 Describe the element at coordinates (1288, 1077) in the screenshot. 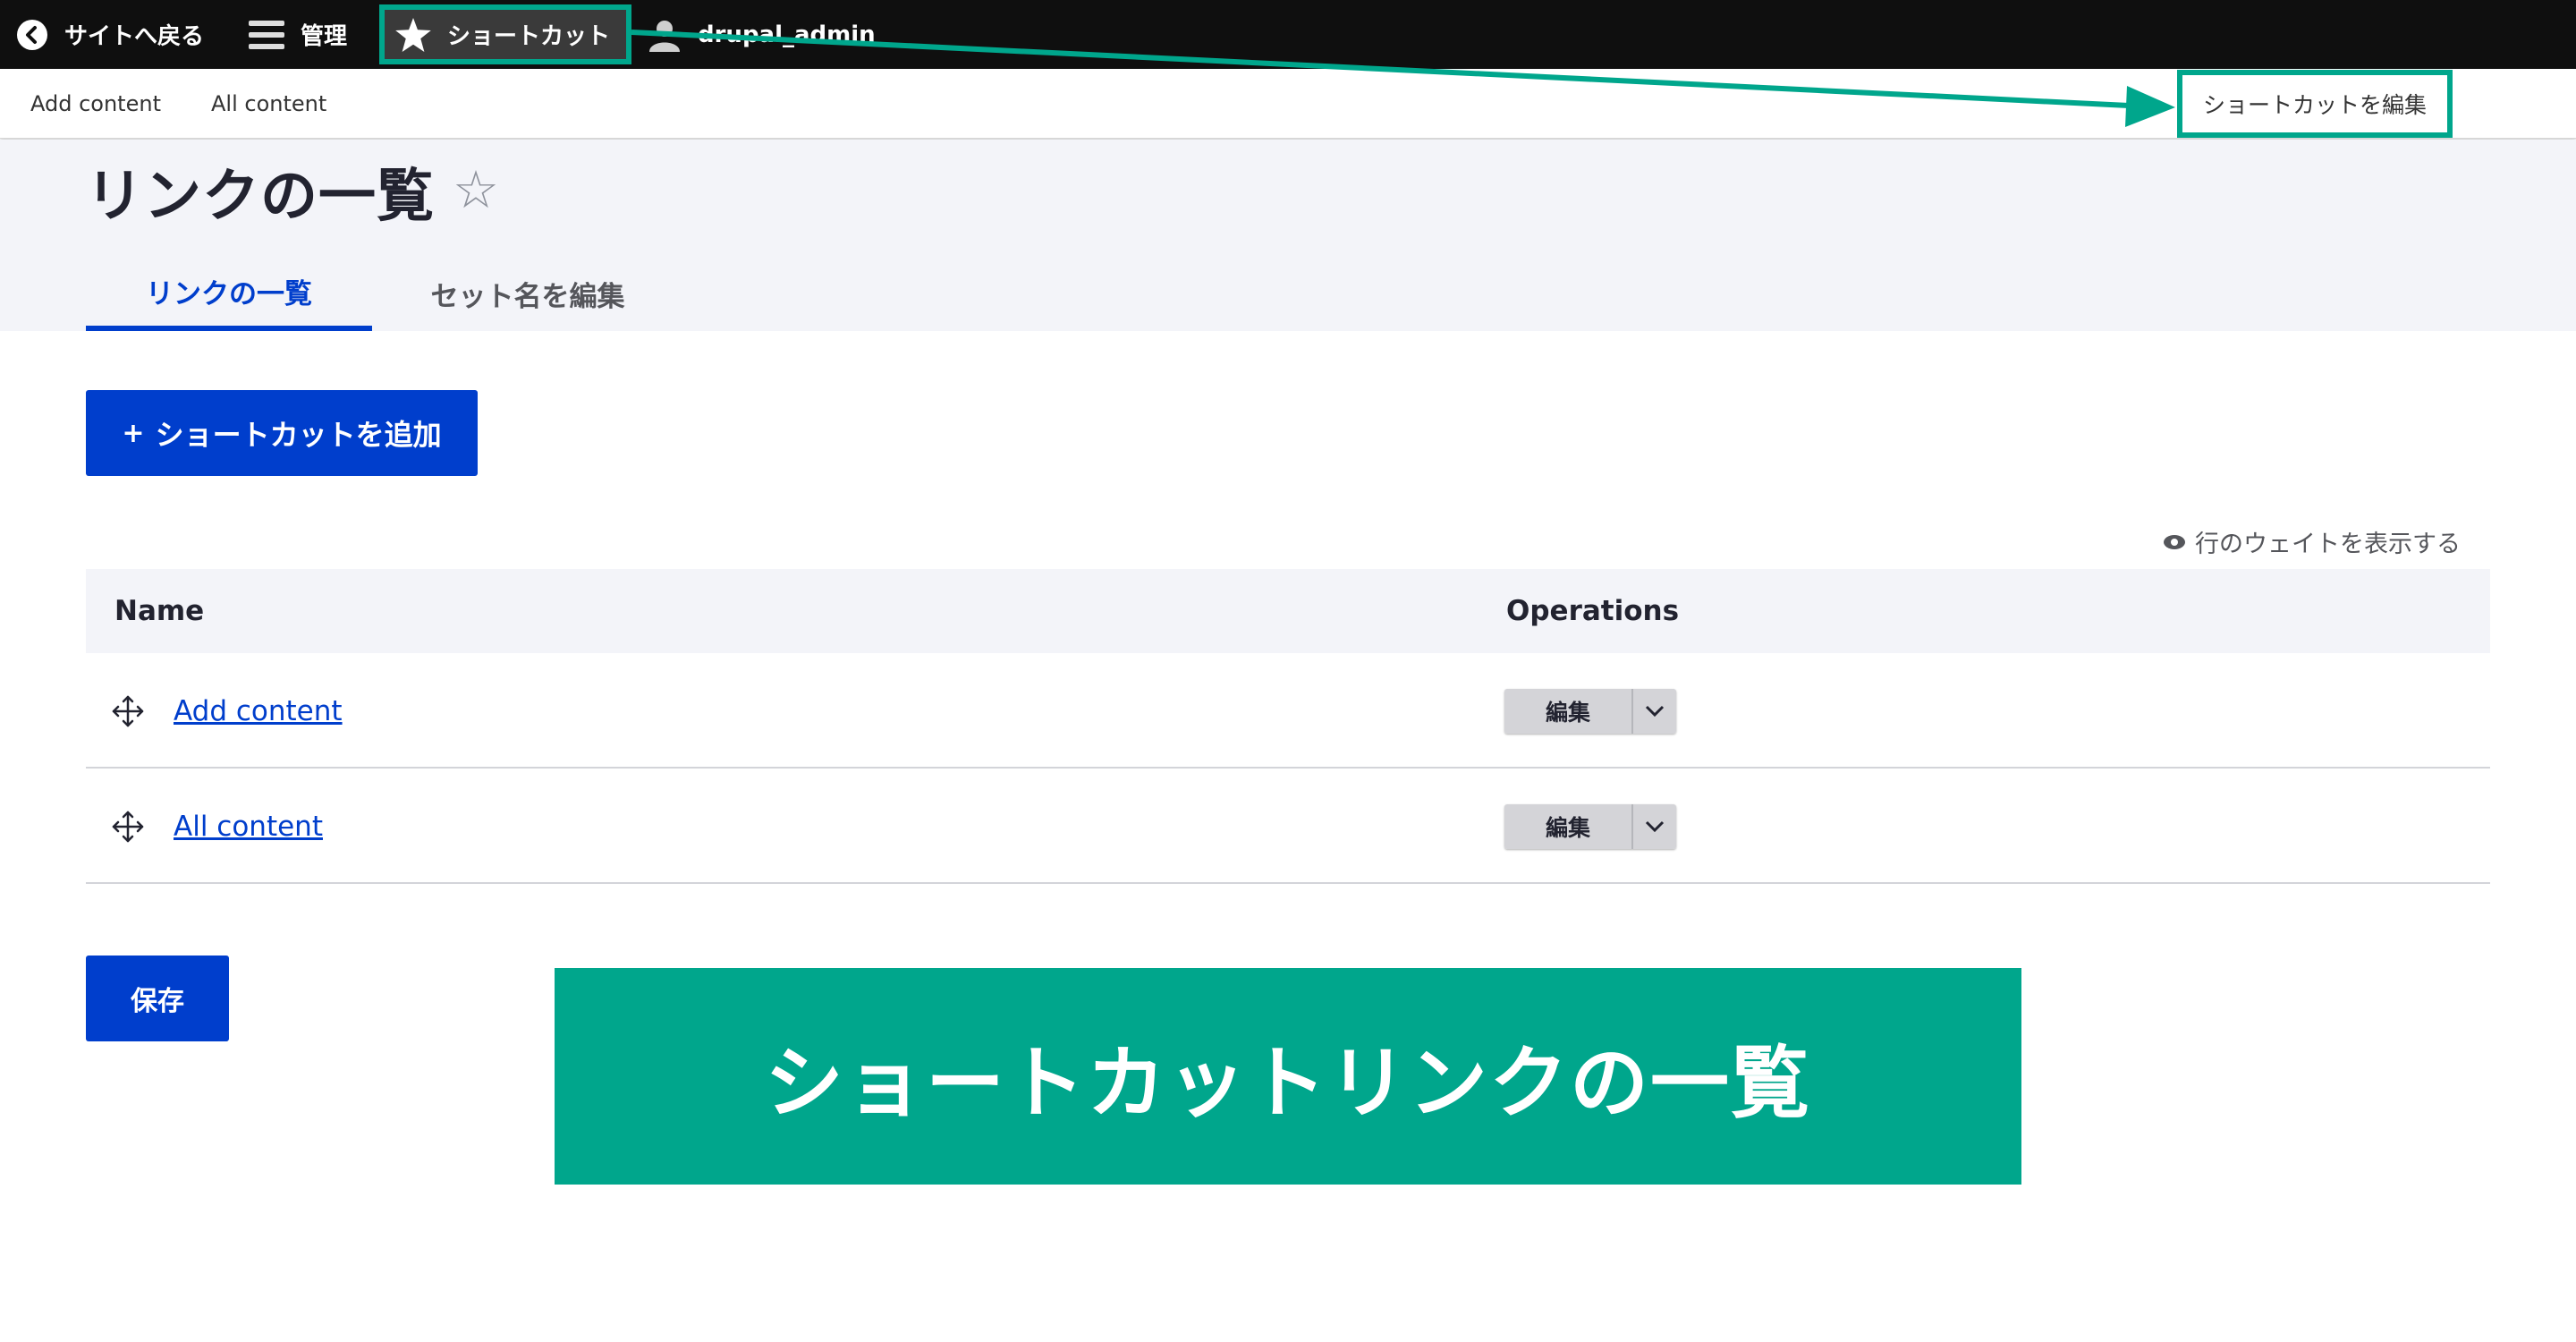

I see `caption-banner: ショートカットリンクの一覧` at that location.